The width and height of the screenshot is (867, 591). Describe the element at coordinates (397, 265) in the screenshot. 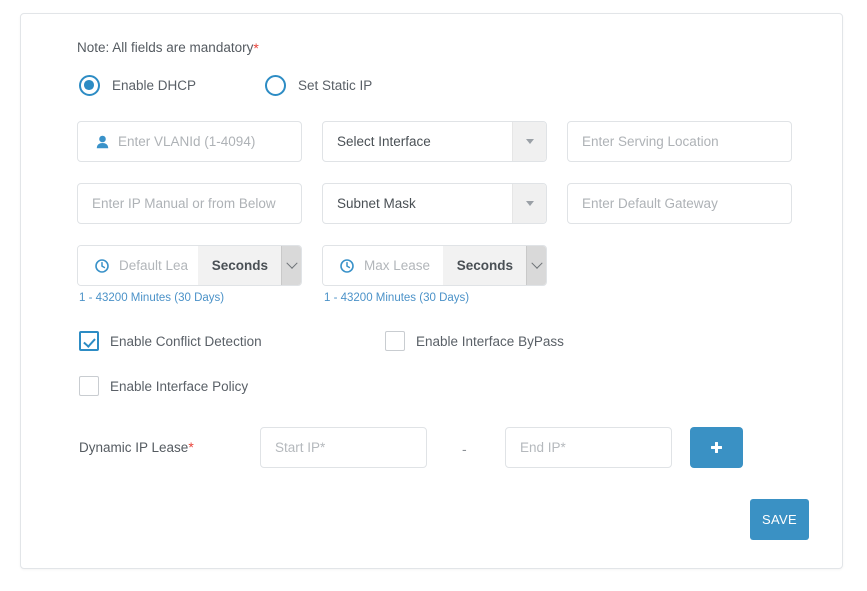

I see `max-lease-placeholder: Max Lease` at that location.